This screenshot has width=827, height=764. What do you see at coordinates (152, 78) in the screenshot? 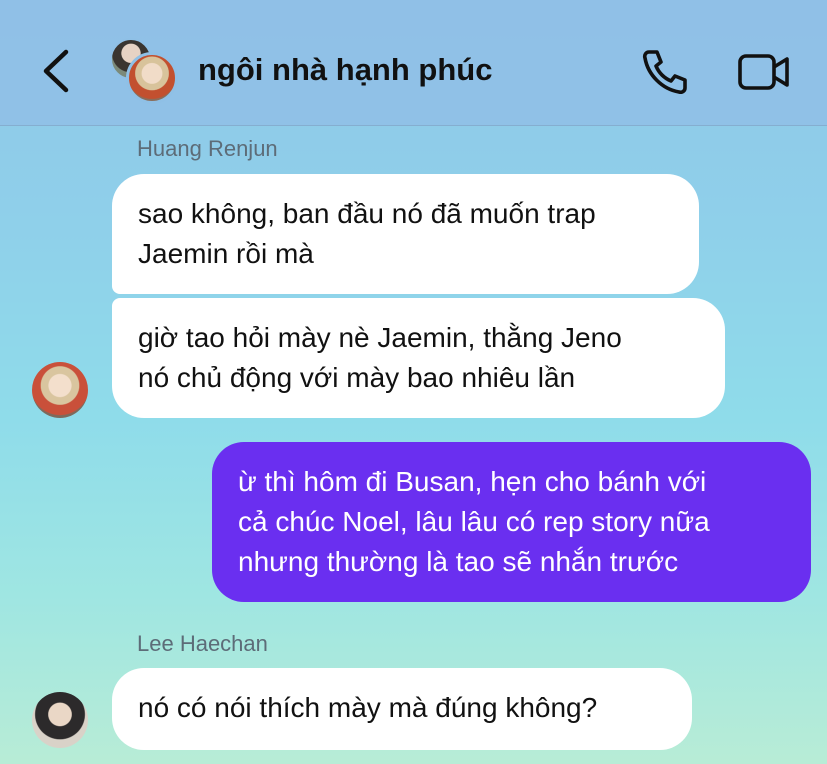
I see `member-avatar-front` at bounding box center [152, 78].